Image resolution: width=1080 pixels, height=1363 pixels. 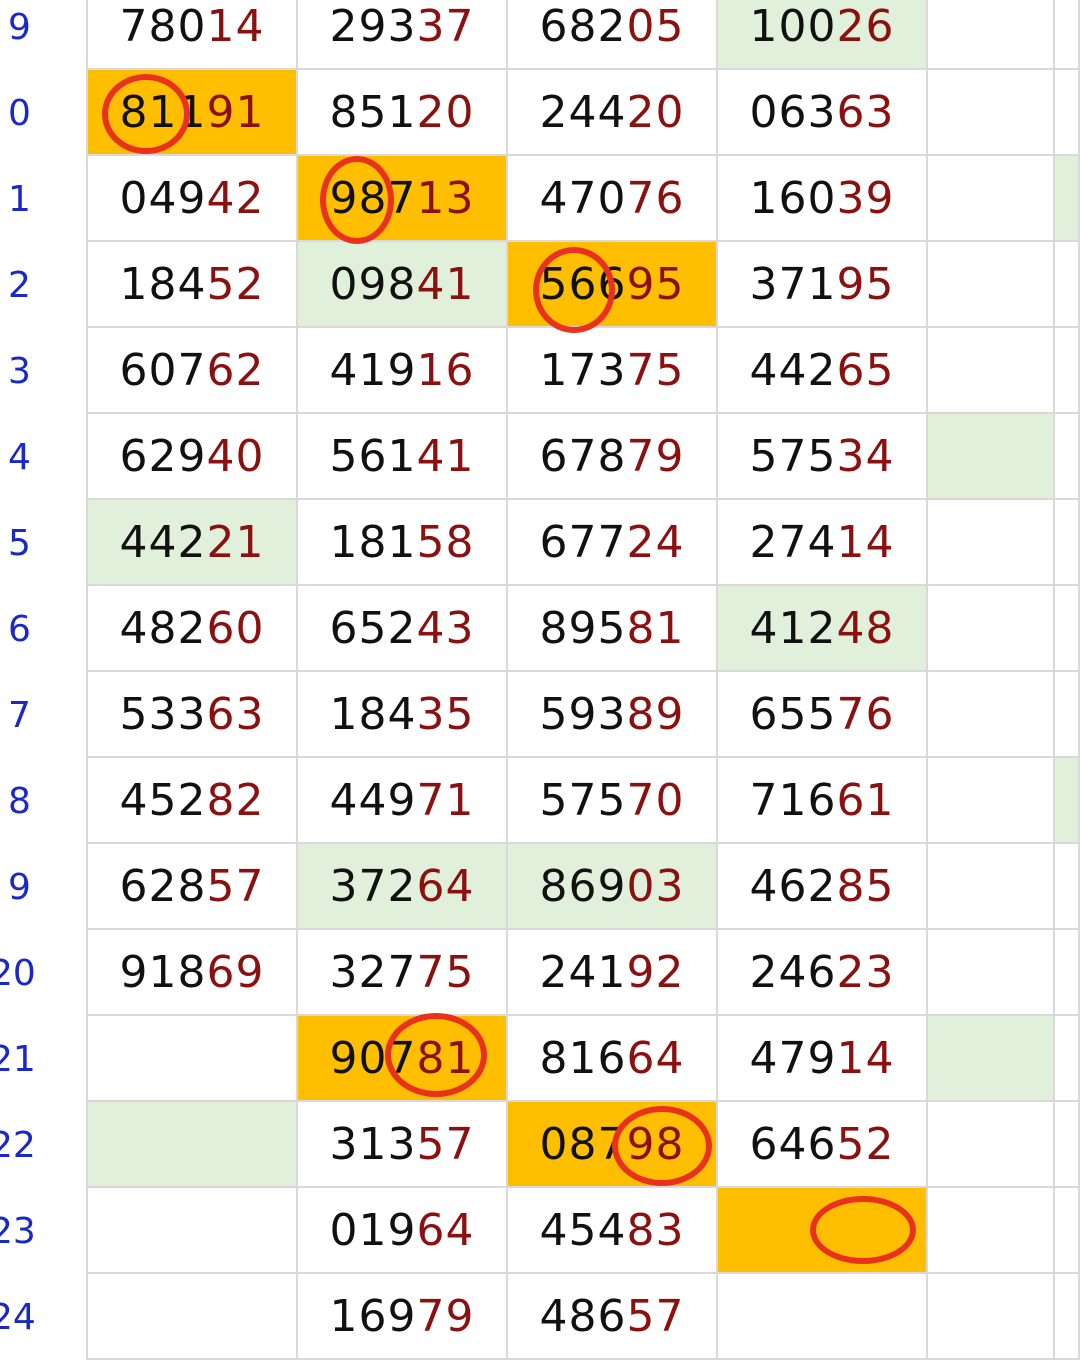 What do you see at coordinates (823, 543) in the screenshot?
I see `result-cell: 274 14` at bounding box center [823, 543].